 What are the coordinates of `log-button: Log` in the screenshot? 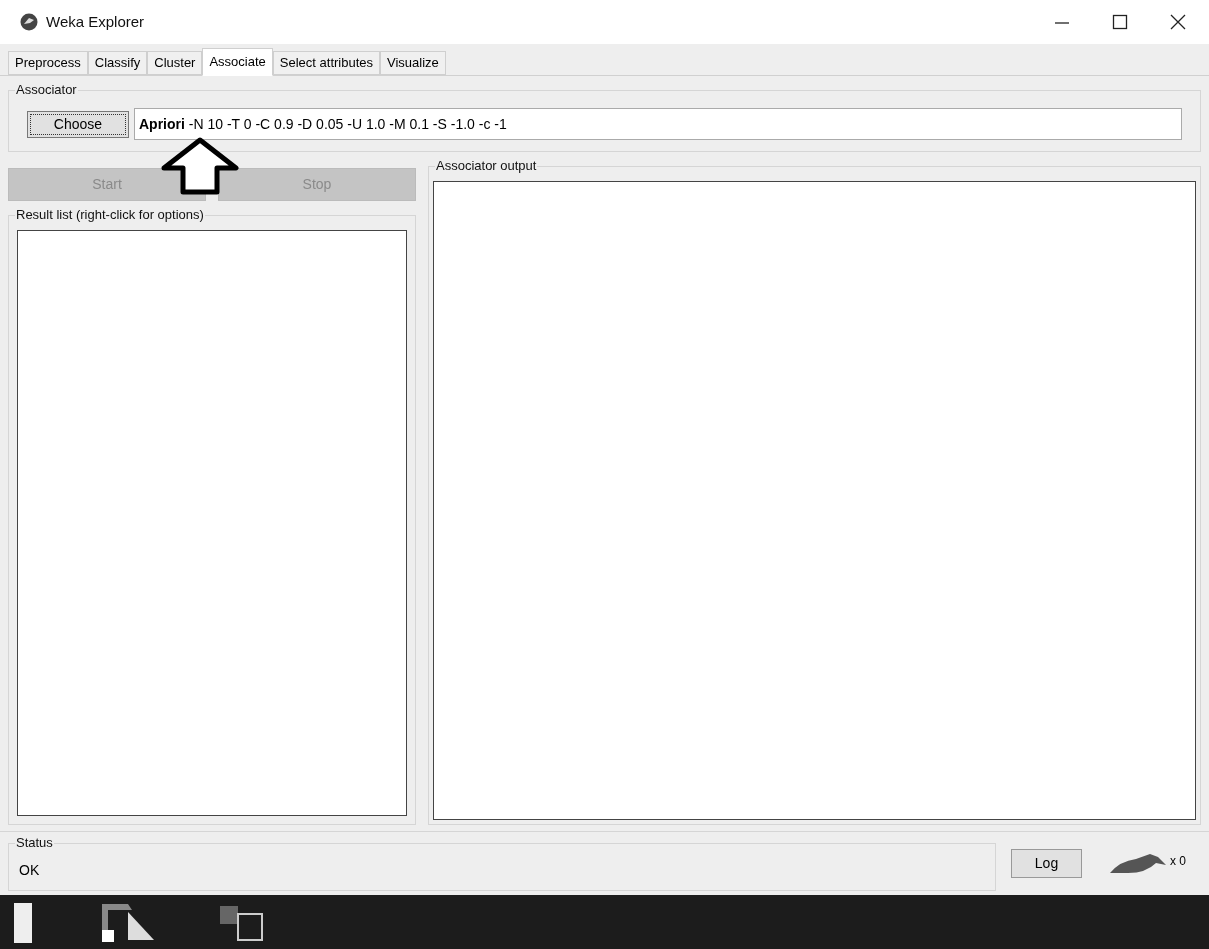 It's located at (1046, 863).